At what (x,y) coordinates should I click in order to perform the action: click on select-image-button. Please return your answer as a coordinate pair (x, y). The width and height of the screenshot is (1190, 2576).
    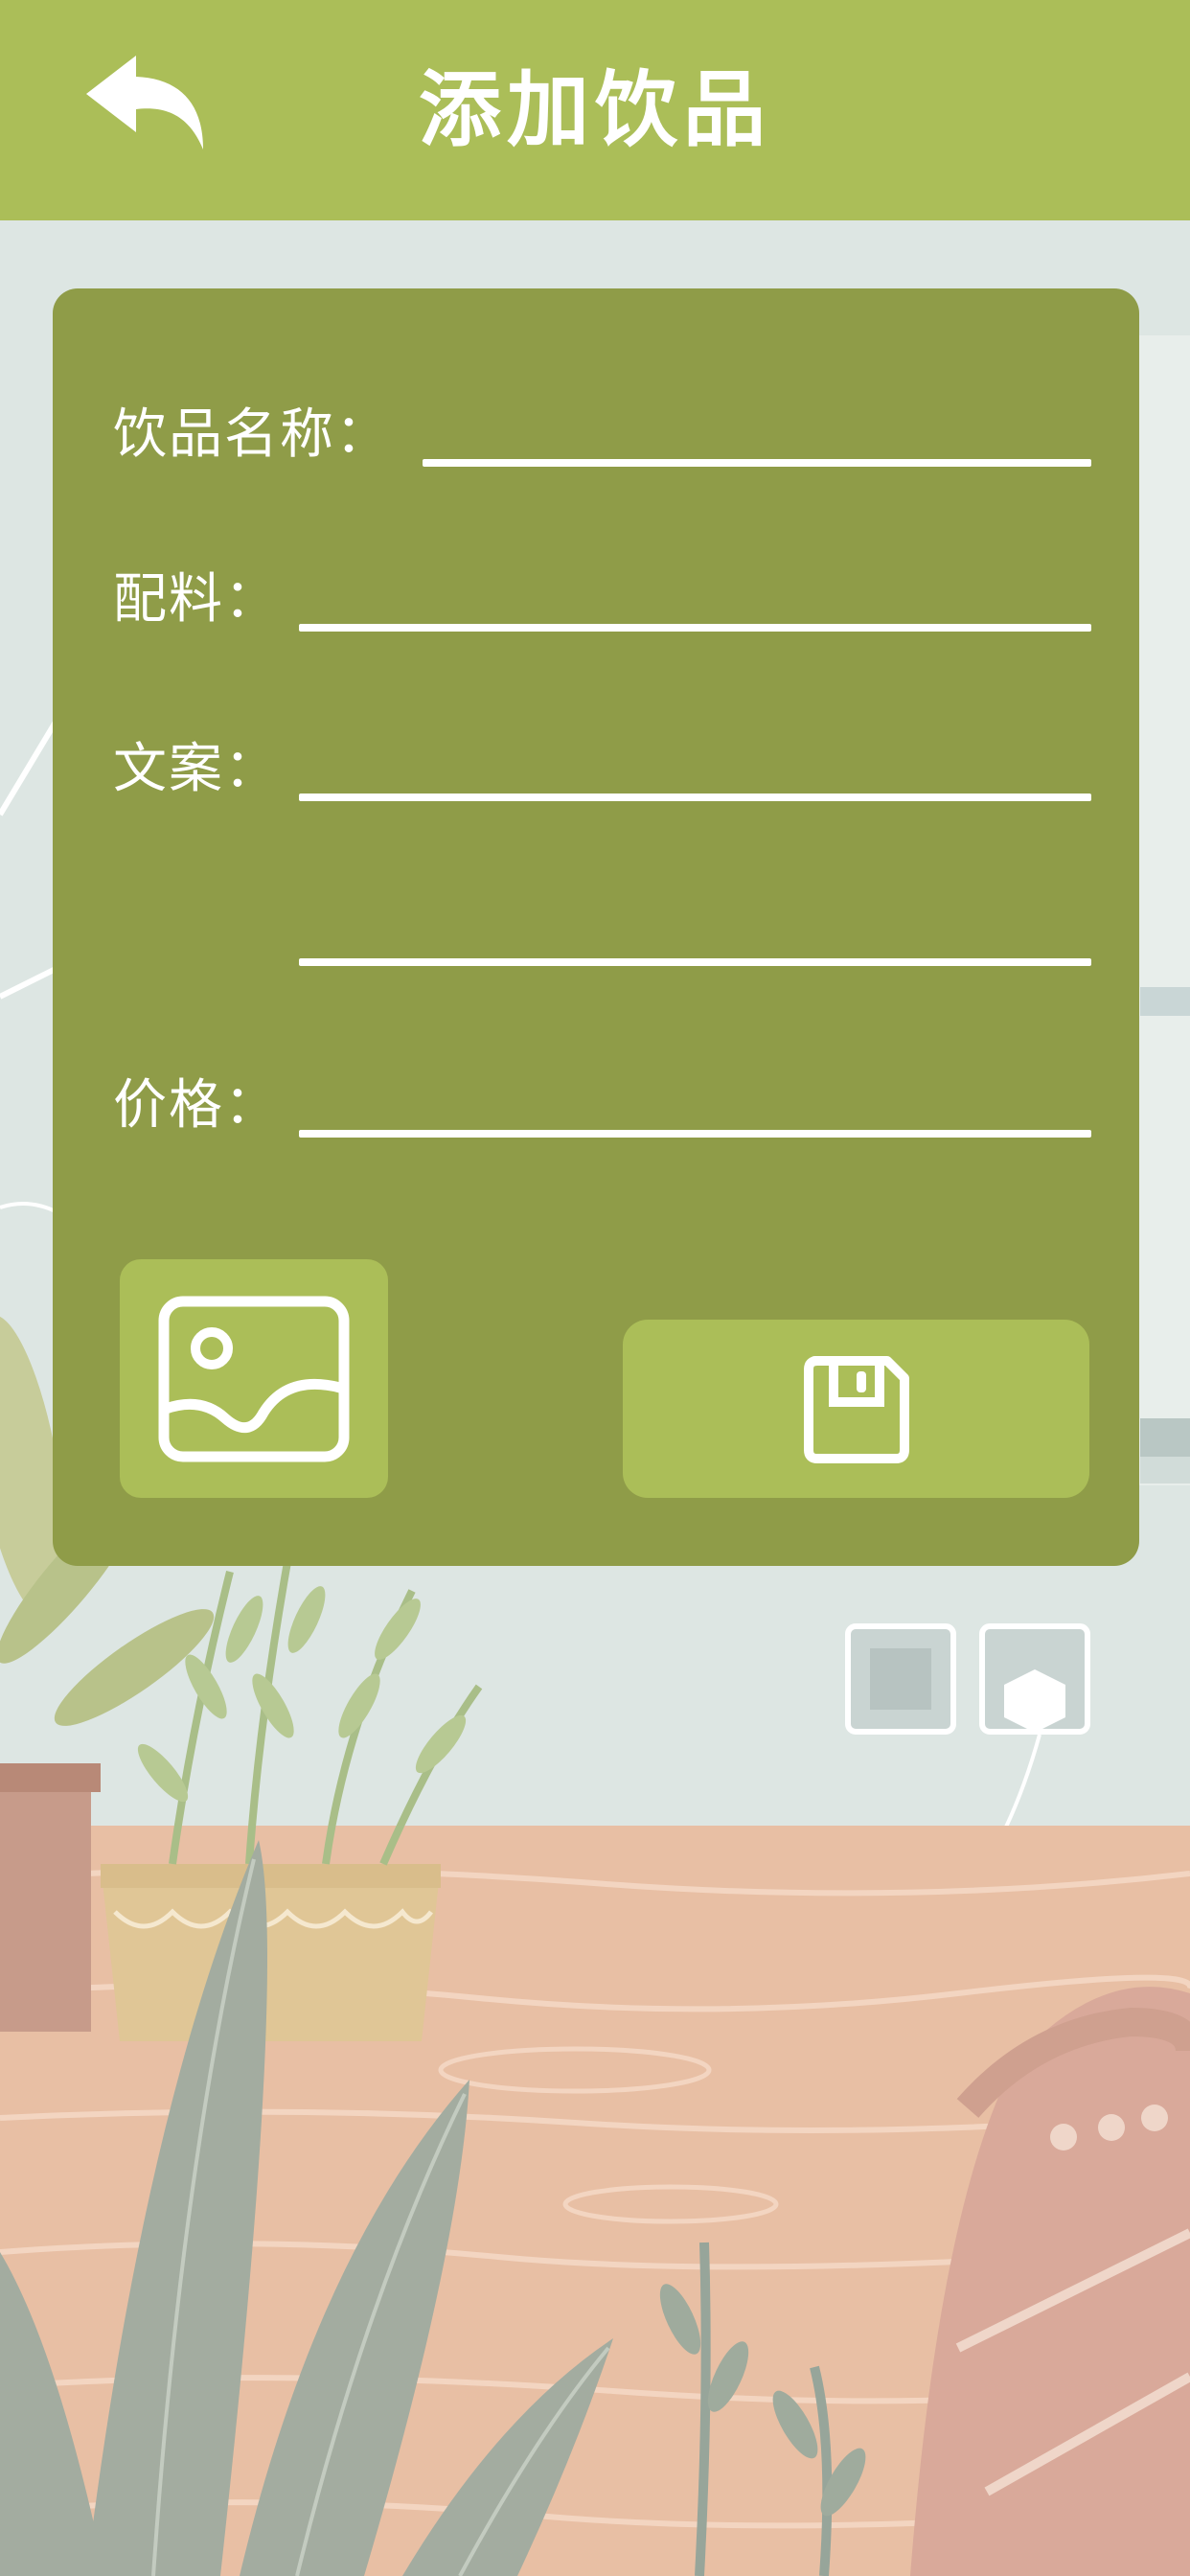
    Looking at the image, I should click on (254, 1378).